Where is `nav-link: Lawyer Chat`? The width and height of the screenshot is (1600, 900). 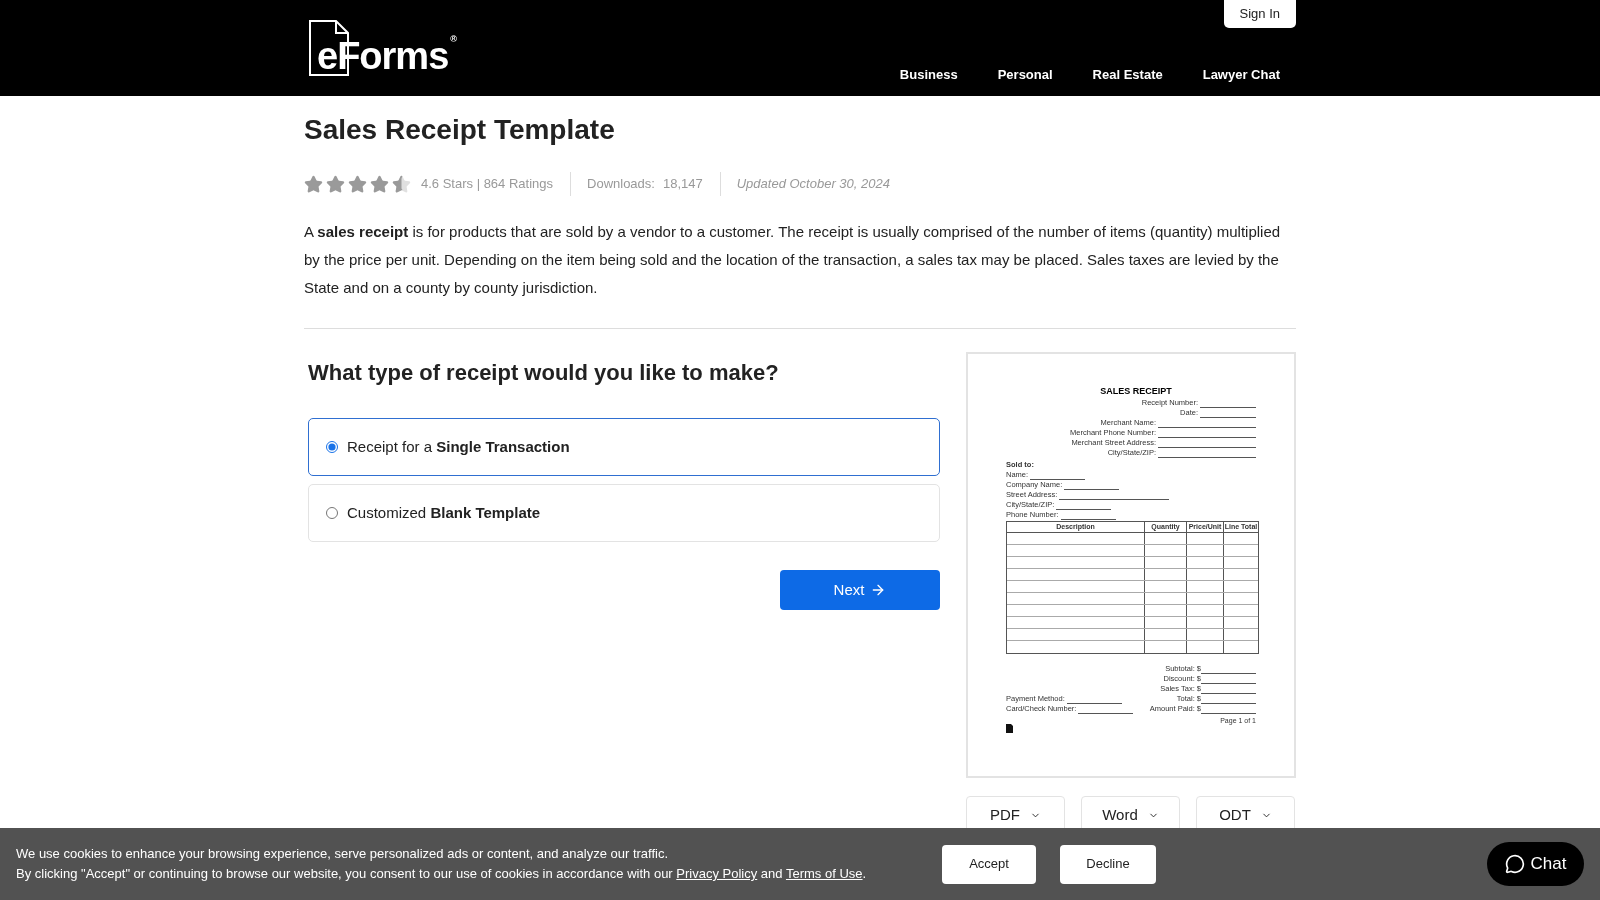 nav-link: Lawyer Chat is located at coordinates (1241, 74).